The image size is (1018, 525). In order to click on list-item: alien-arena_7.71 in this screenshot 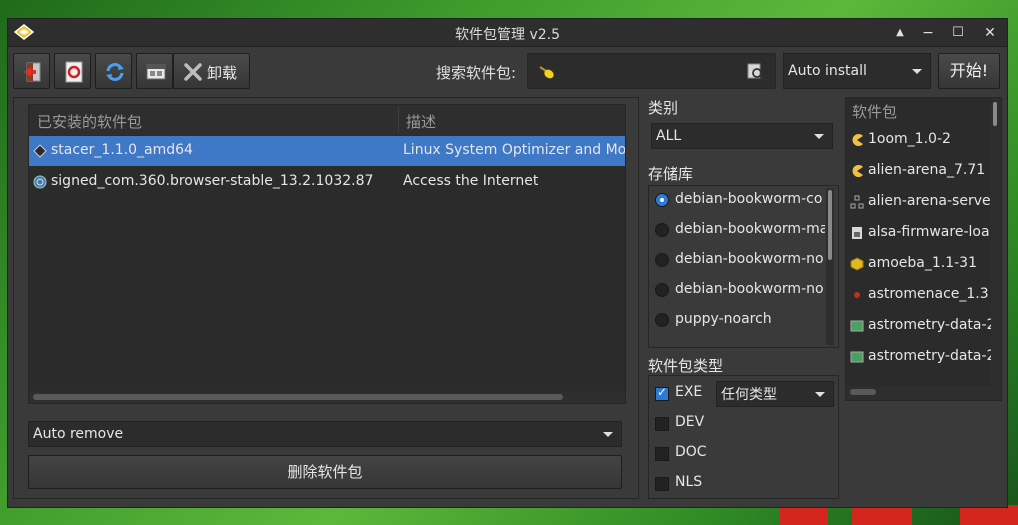, I will do `click(921, 171)`.